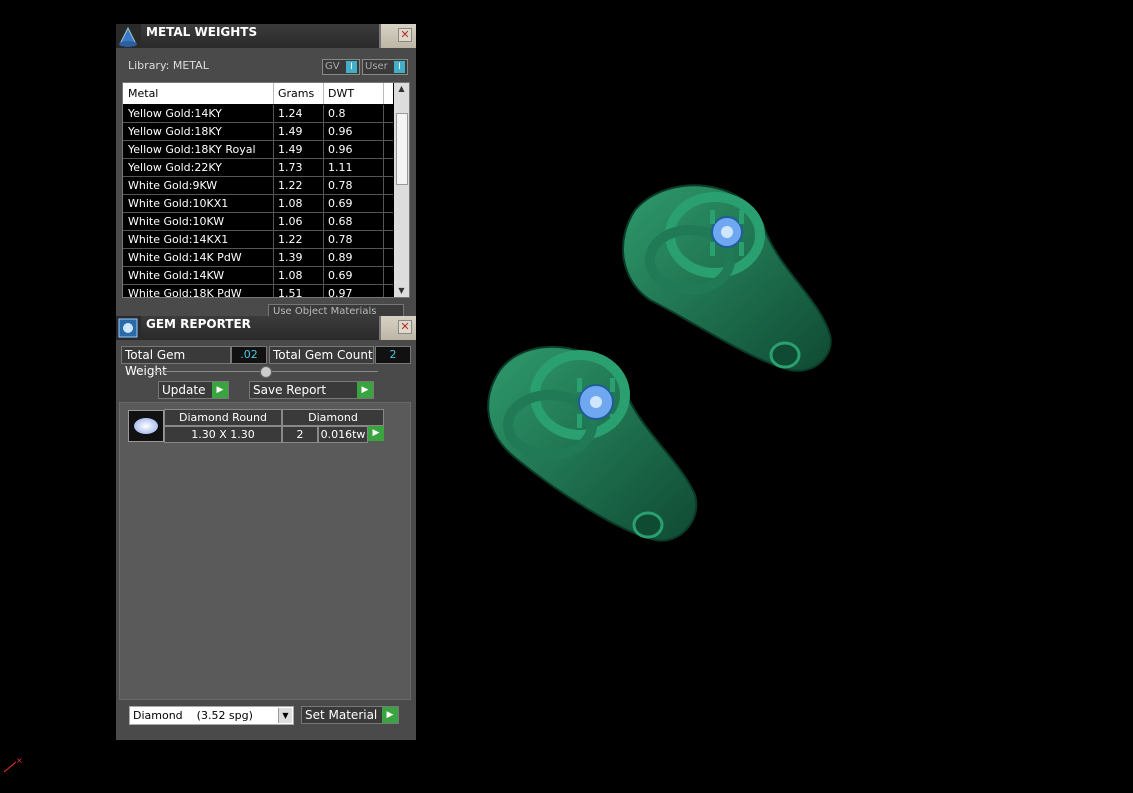 Image resolution: width=1133 pixels, height=793 pixels. I want to click on set-material-button-label: Set Material, so click(341, 715).